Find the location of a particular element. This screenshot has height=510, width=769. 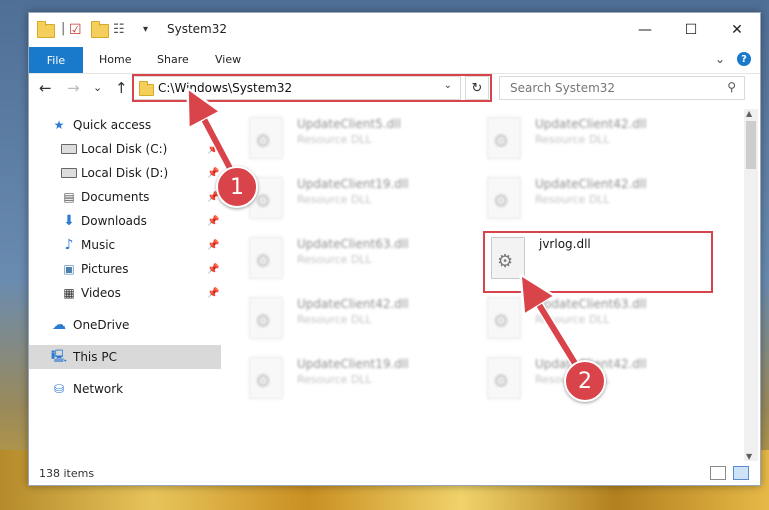

up-button: ↑ is located at coordinates (121, 88).